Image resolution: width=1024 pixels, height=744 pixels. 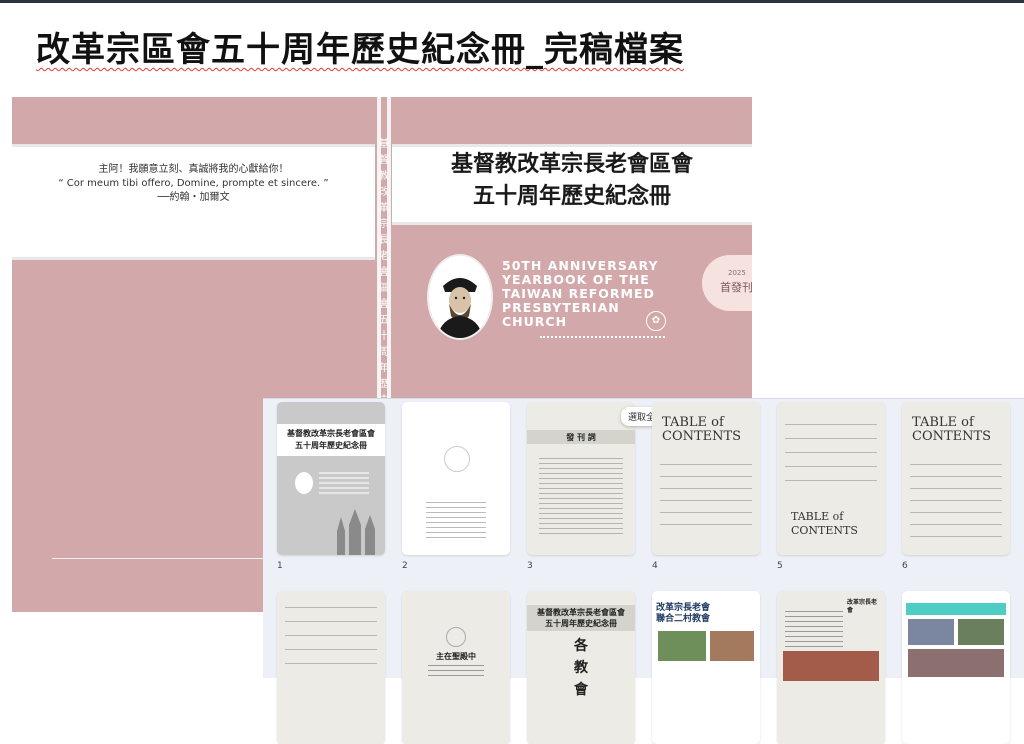 What do you see at coordinates (602, 337) in the screenshot?
I see `dotted-divider` at bounding box center [602, 337].